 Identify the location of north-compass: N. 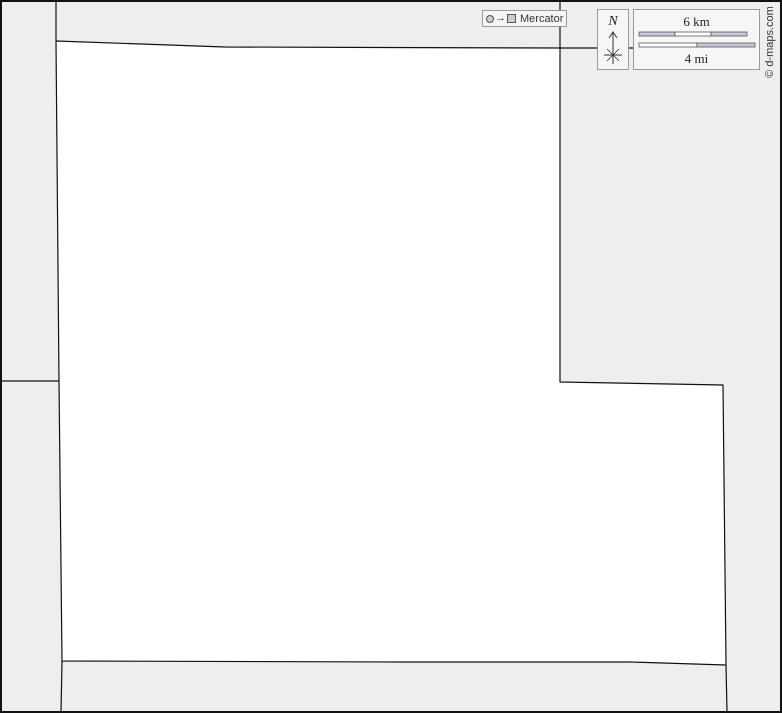
(613, 39).